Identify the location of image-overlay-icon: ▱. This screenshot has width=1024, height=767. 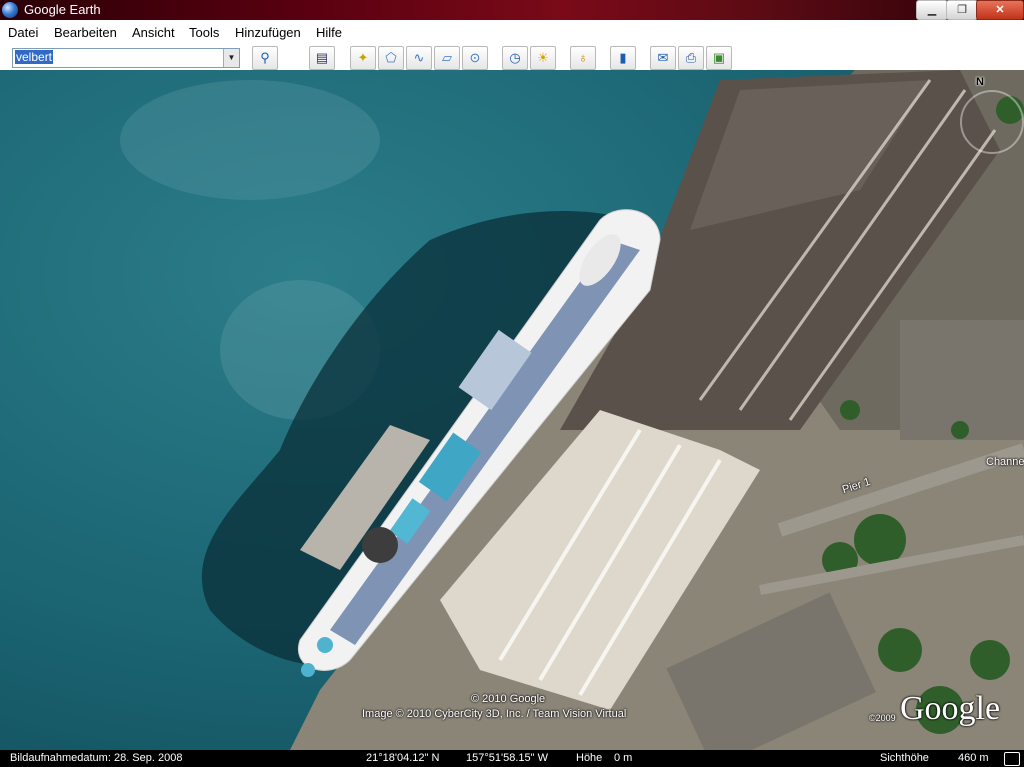
(447, 57).